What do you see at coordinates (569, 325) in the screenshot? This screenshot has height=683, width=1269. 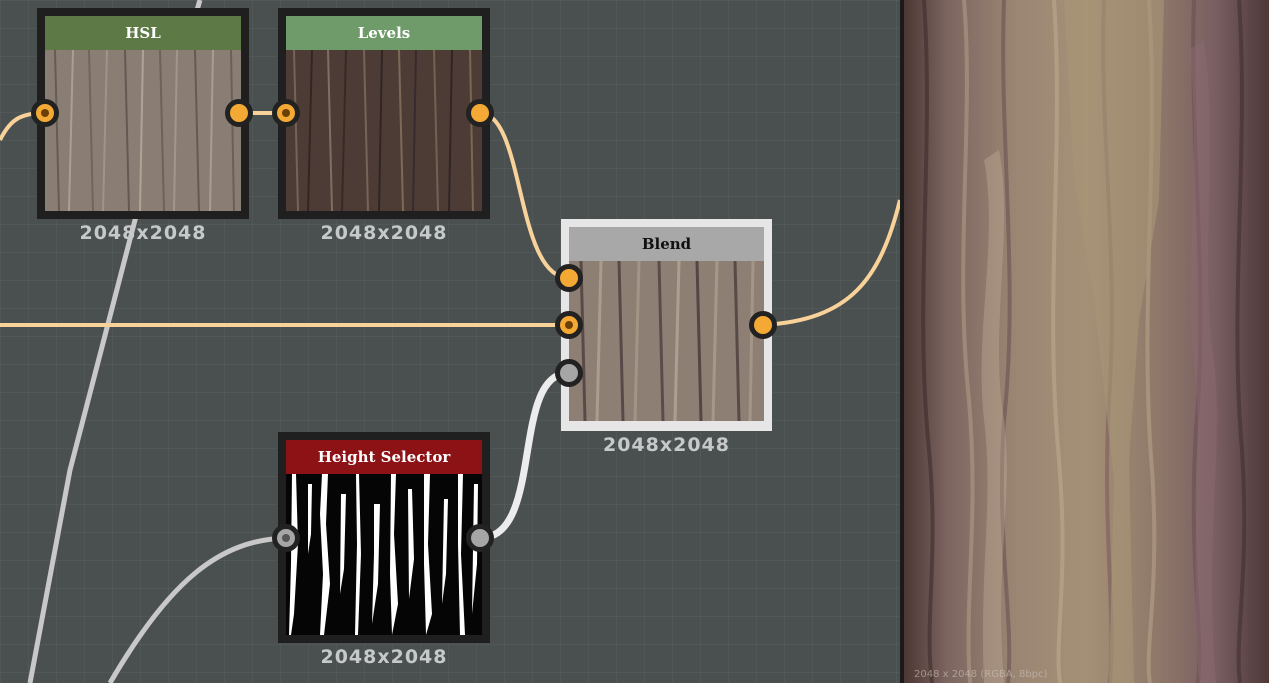 I see `blend-background-port` at bounding box center [569, 325].